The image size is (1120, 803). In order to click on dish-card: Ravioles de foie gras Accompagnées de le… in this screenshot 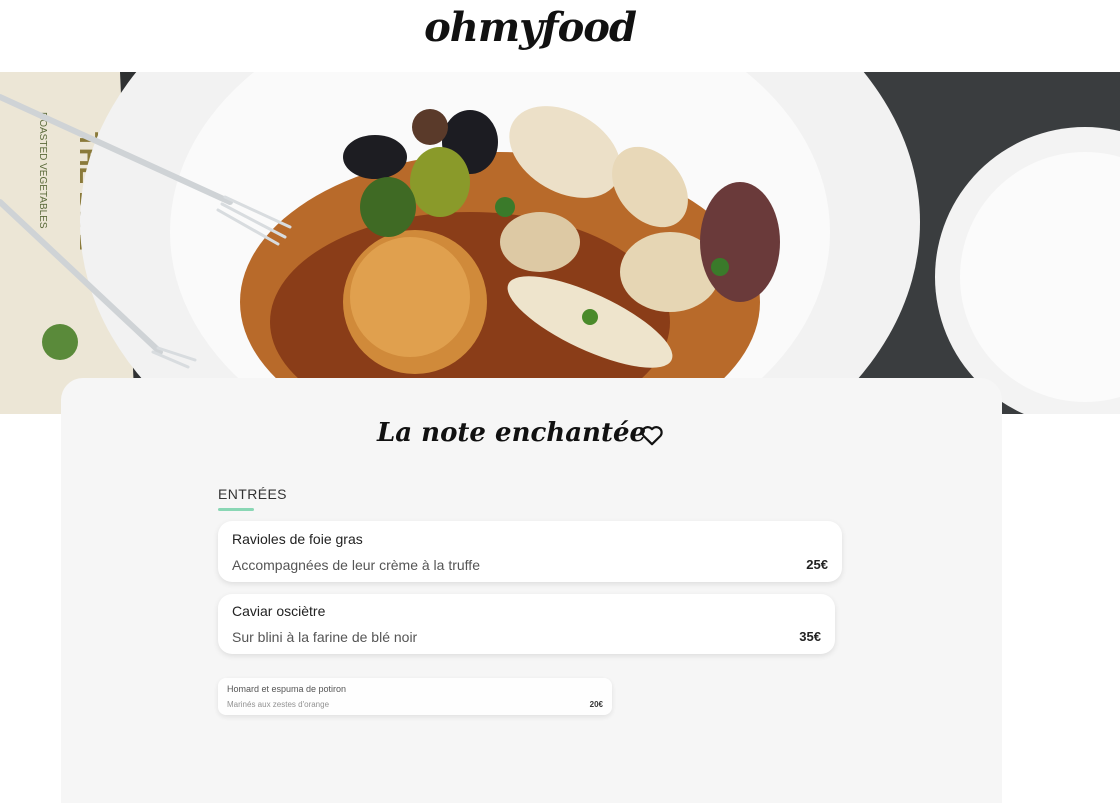, I will do `click(530, 551)`.